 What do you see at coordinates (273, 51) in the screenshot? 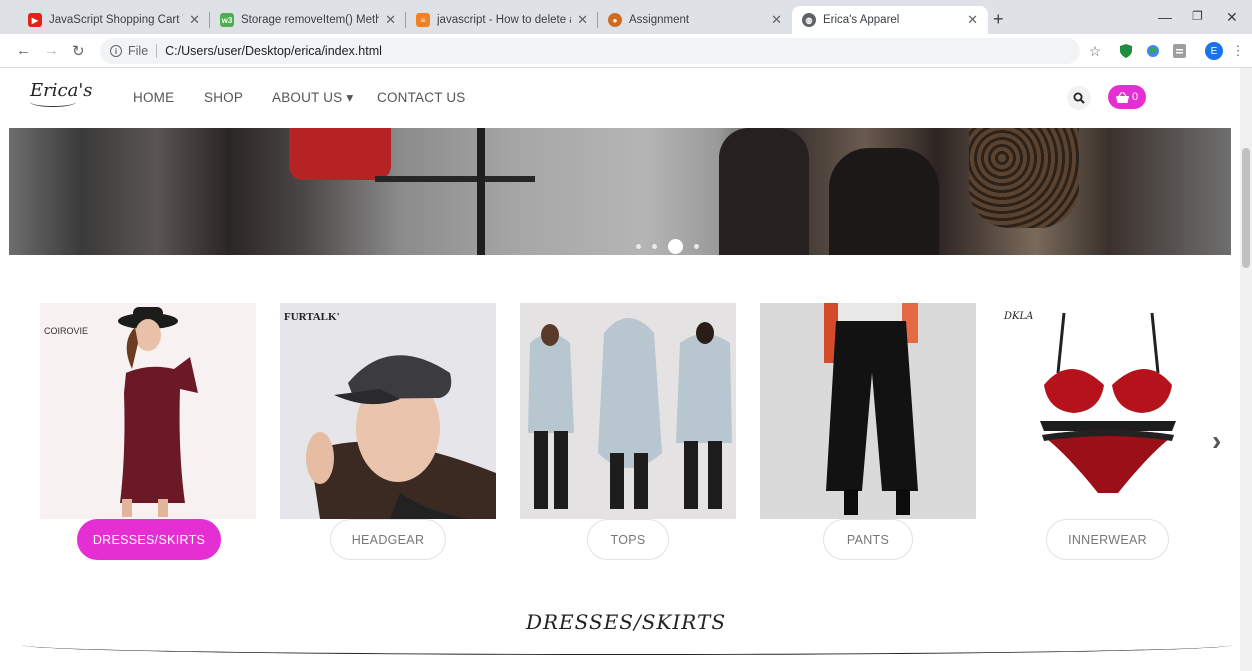
I see `address-url: C:/Users/user/Desktop/erica/index.html` at bounding box center [273, 51].